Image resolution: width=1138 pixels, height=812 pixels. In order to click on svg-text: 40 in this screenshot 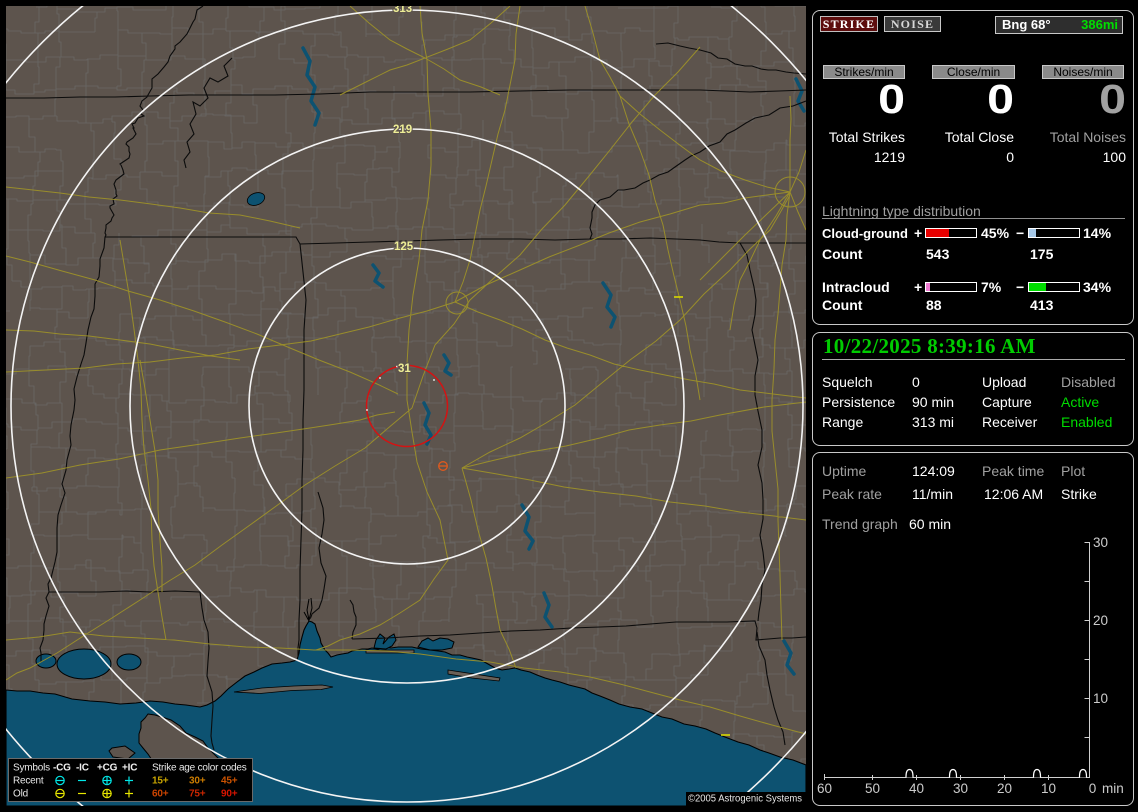, I will do `click(916, 788)`.